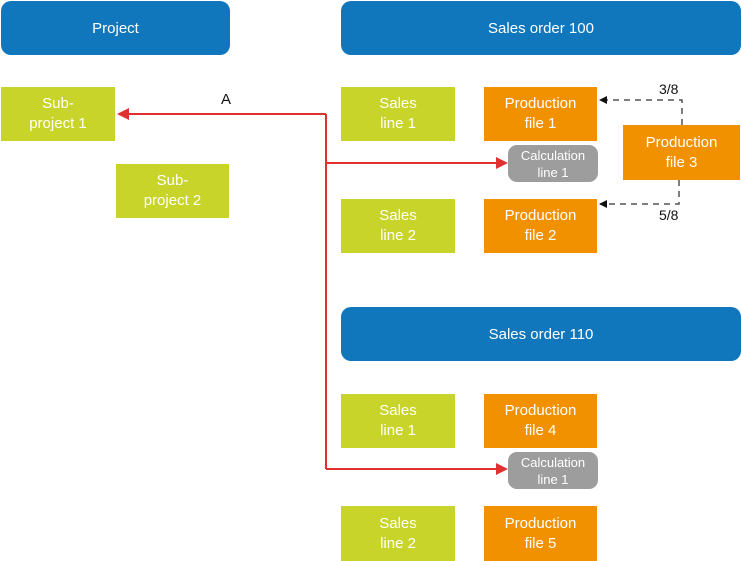 The width and height of the screenshot is (741, 561). I want to click on sales-order-100-header: Sales order 100, so click(541, 28).